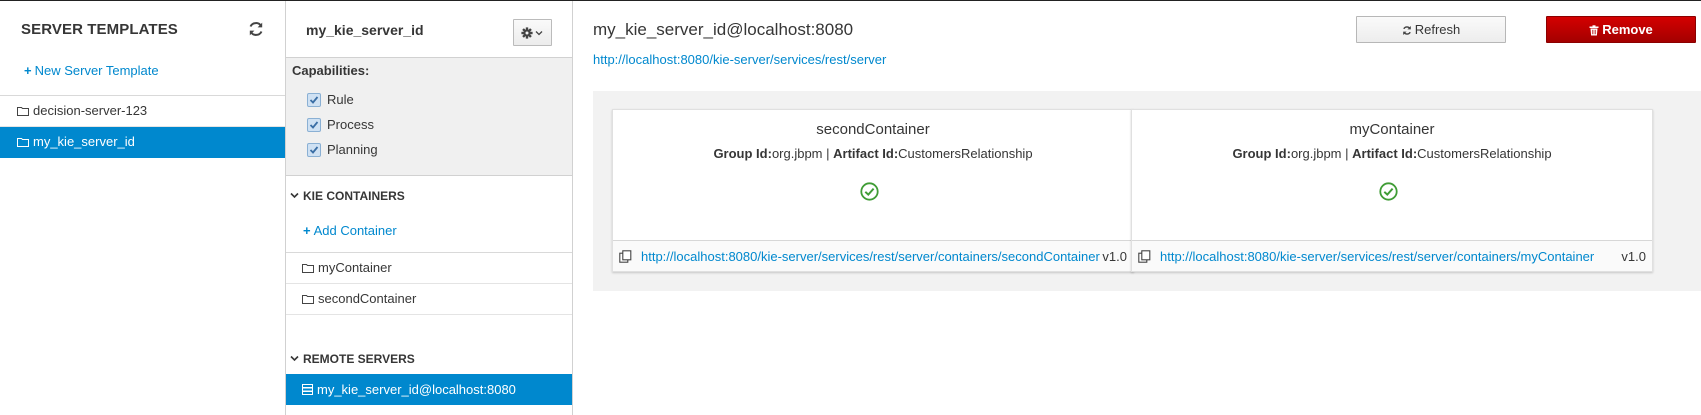 The image size is (1701, 415). Describe the element at coordinates (429, 199) in the screenshot. I see `kie-containers-header: KIE CONTAINERS` at that location.